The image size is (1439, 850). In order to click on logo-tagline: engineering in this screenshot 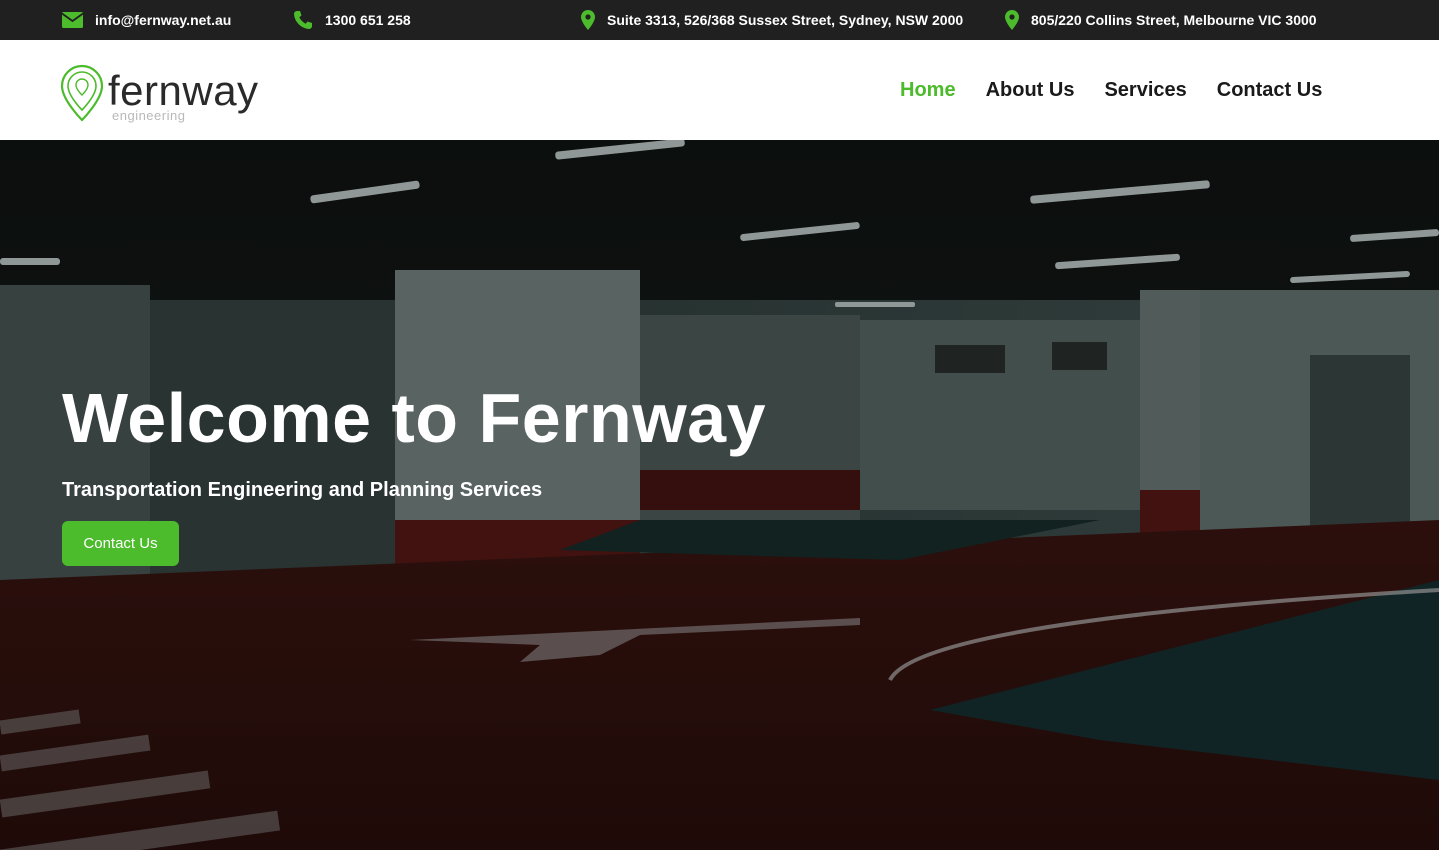, I will do `click(149, 115)`.